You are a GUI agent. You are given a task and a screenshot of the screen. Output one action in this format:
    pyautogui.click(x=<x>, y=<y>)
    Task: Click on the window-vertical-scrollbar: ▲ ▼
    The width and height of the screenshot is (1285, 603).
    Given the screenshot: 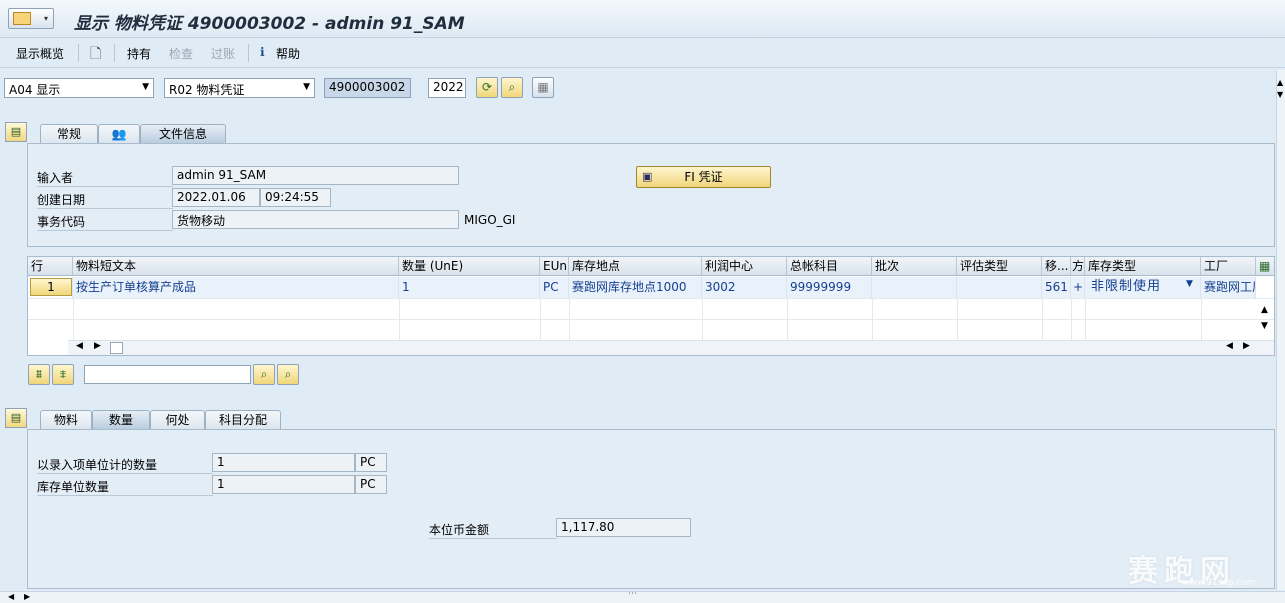 What is the action you would take?
    pyautogui.click(x=1280, y=330)
    